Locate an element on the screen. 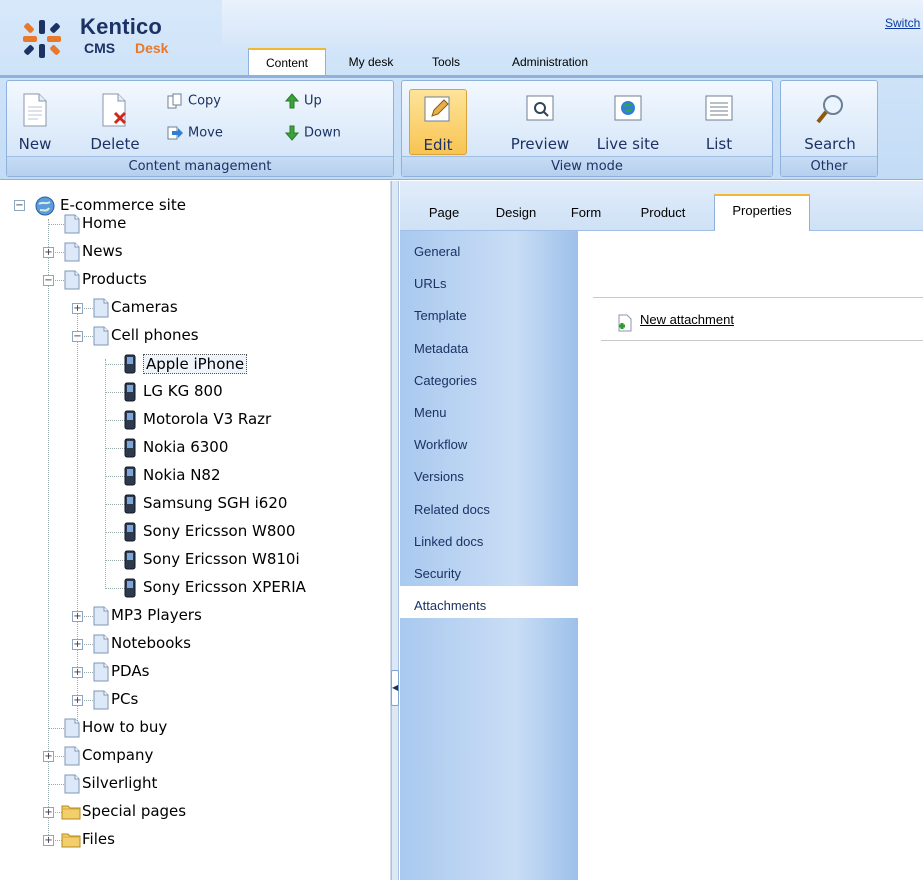 The width and height of the screenshot is (923, 880). vtab-item: Metadata is located at coordinates (489, 345).